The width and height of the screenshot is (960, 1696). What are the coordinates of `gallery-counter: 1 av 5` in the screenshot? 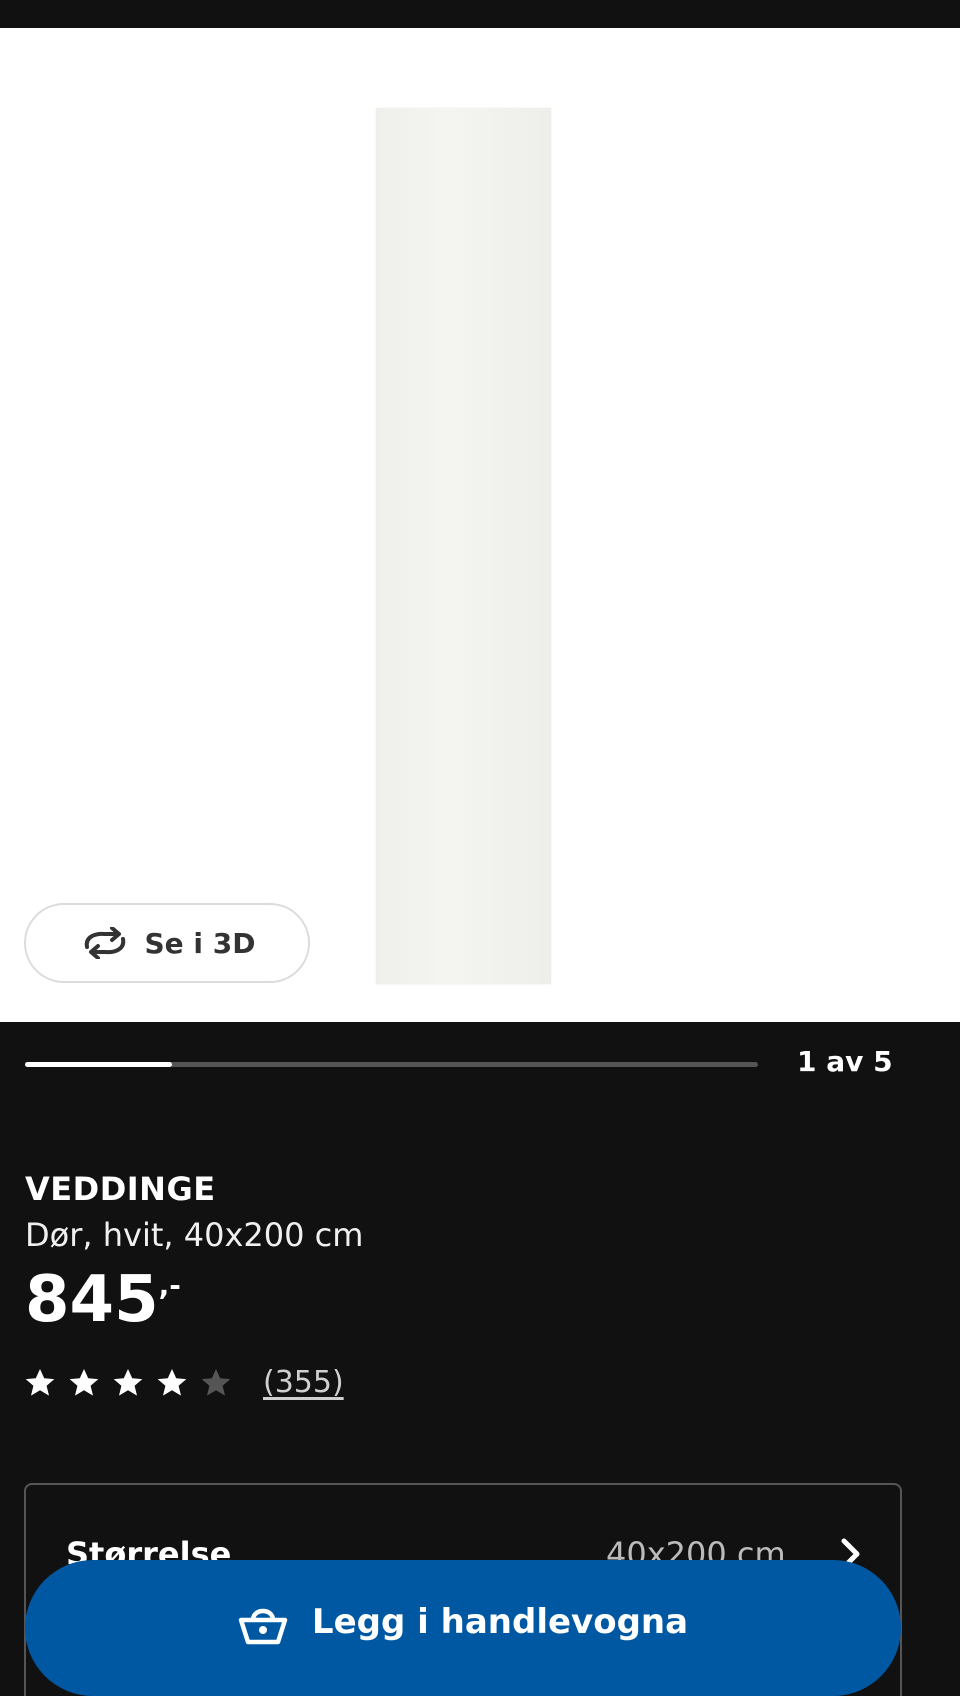 It's located at (845, 1061).